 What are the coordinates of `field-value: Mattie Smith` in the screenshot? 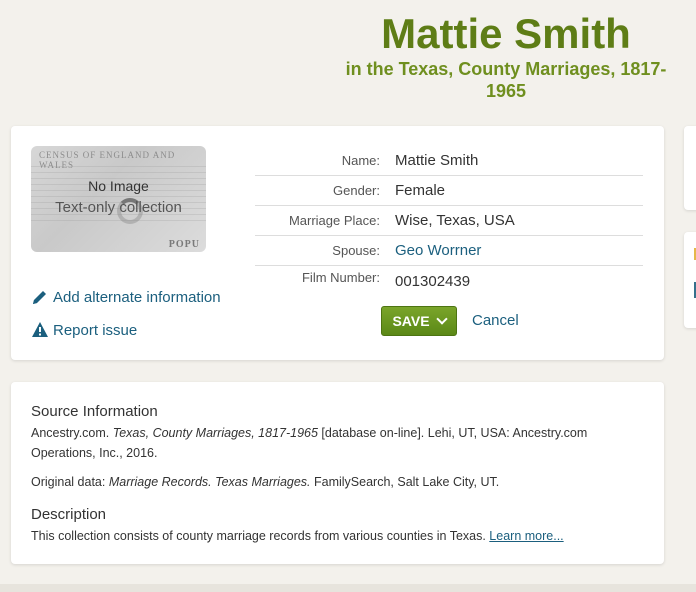 It's located at (437, 160).